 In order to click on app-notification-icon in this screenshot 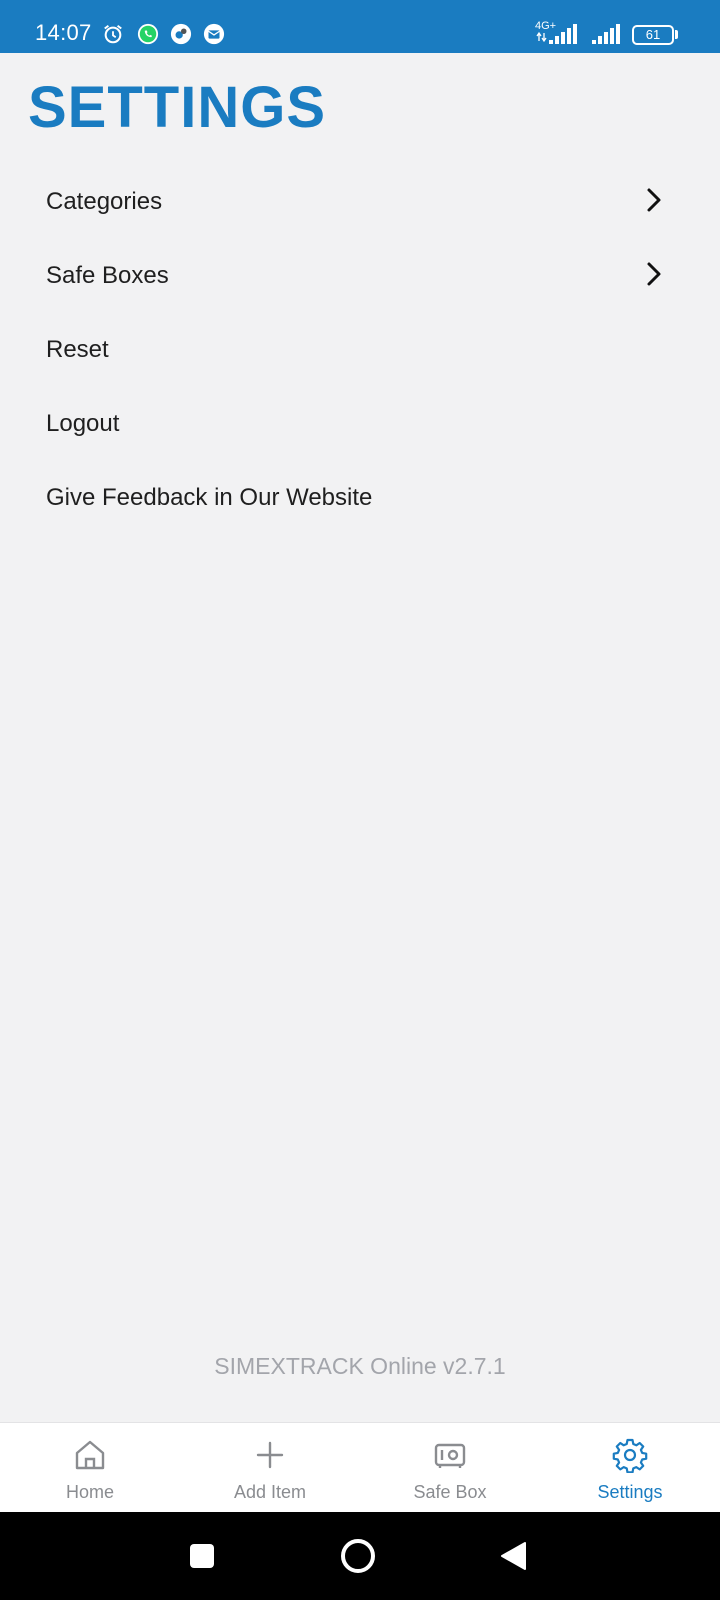, I will do `click(181, 34)`.